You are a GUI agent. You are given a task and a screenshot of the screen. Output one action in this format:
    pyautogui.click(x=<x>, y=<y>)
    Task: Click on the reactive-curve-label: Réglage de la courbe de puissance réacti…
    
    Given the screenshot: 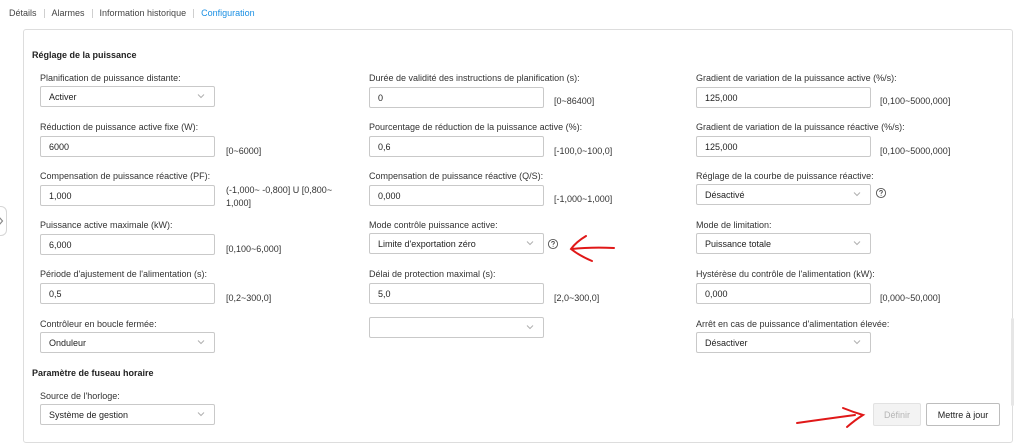 What is the action you would take?
    pyautogui.click(x=785, y=176)
    